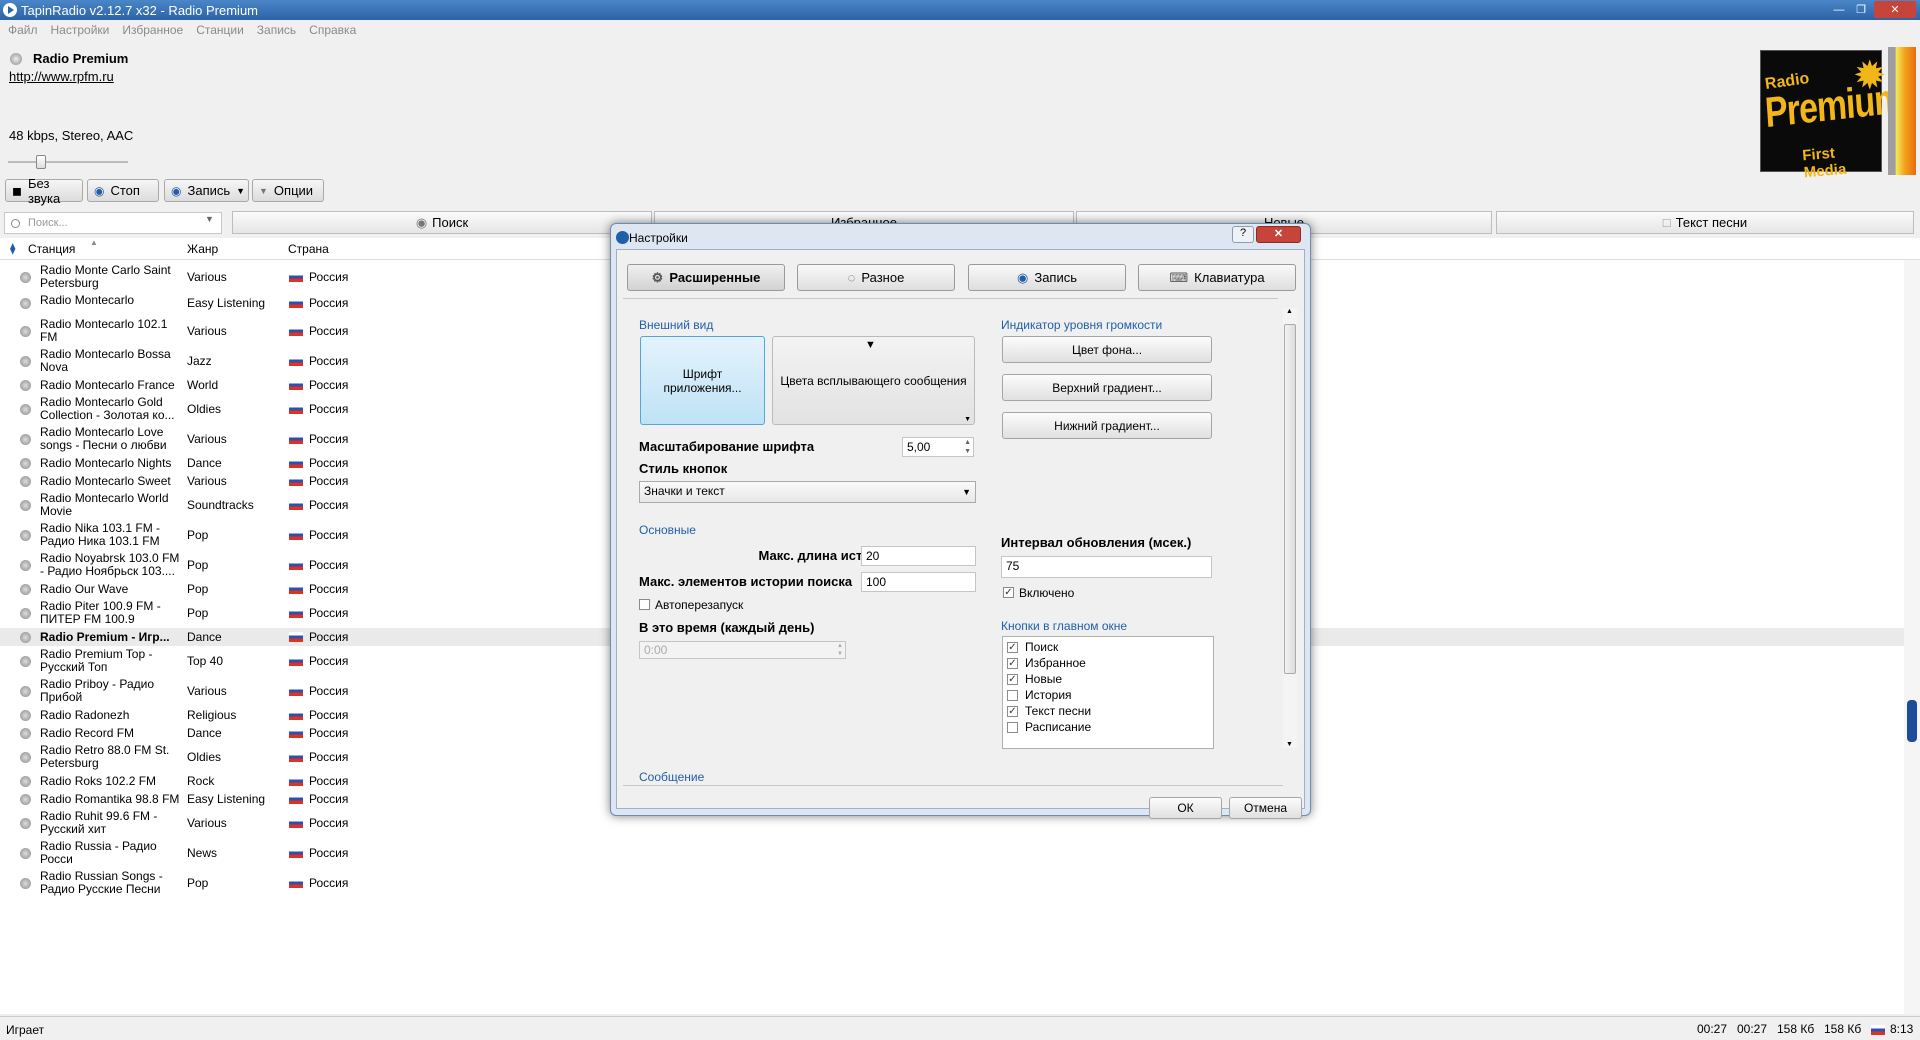  Describe the element at coordinates (1861, 9) in the screenshot. I see `maximize-button: ❐` at that location.